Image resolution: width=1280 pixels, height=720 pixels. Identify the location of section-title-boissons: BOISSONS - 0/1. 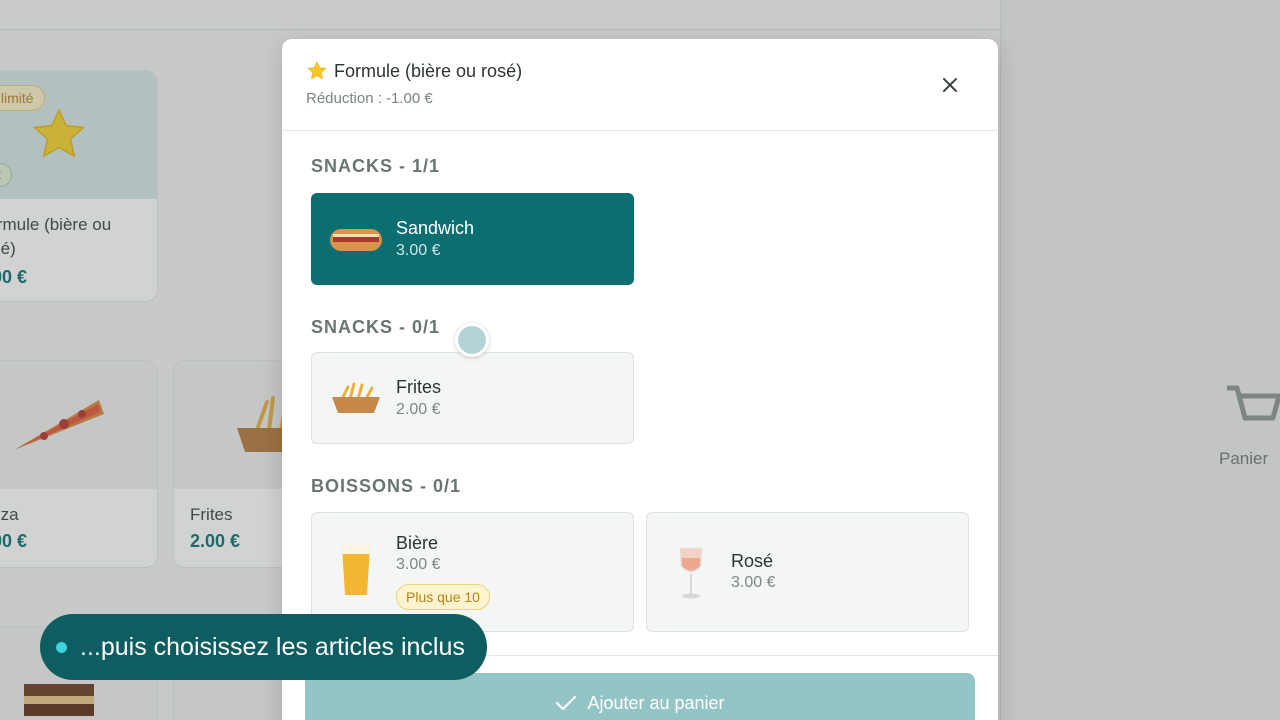
(386, 486).